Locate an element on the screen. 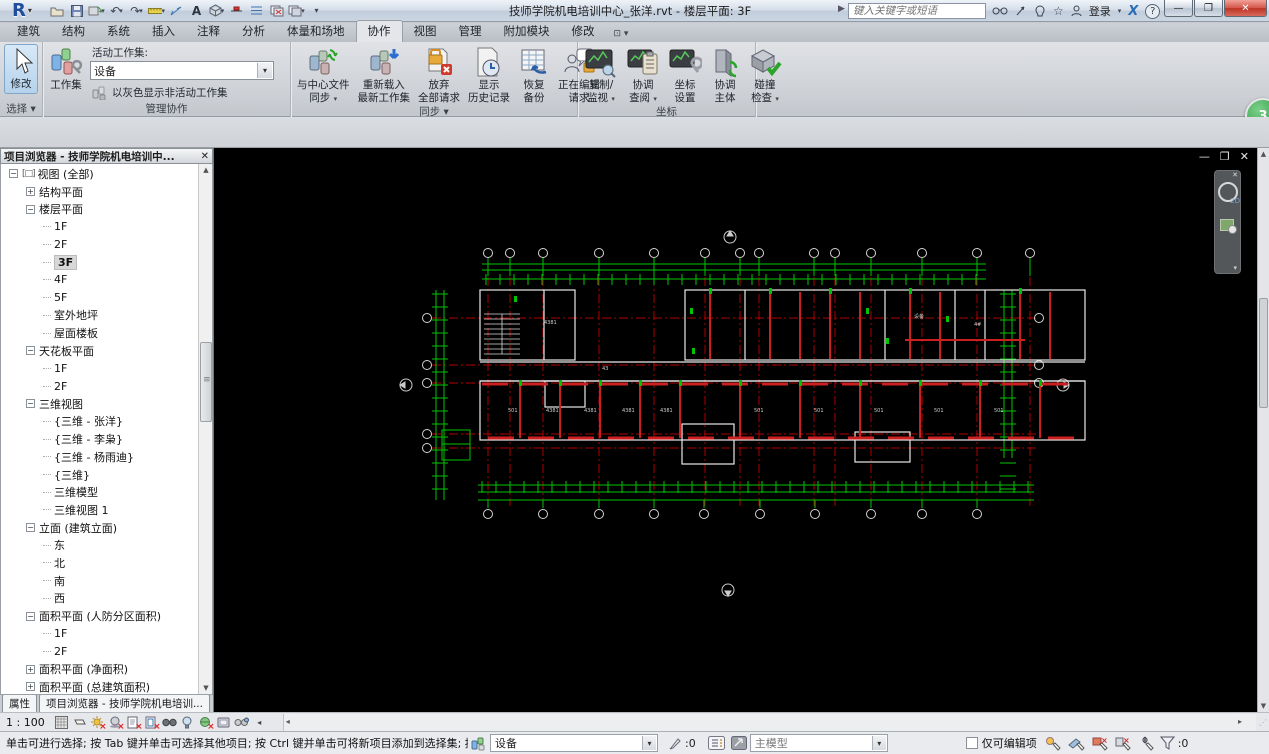  ribbon-tab-11: 修改 is located at coordinates (583, 31).